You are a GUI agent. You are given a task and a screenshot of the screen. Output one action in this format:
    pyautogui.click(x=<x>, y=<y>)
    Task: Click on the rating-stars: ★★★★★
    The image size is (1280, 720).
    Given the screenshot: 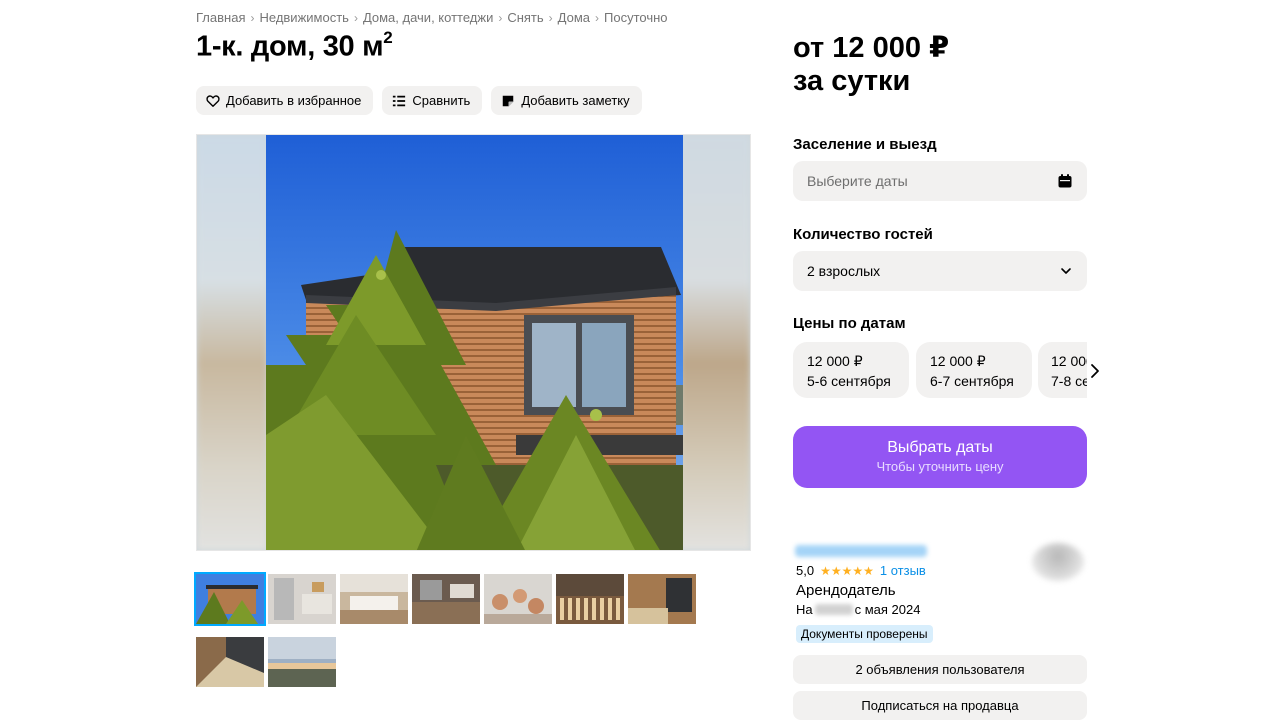 What is the action you would take?
    pyautogui.click(x=847, y=570)
    